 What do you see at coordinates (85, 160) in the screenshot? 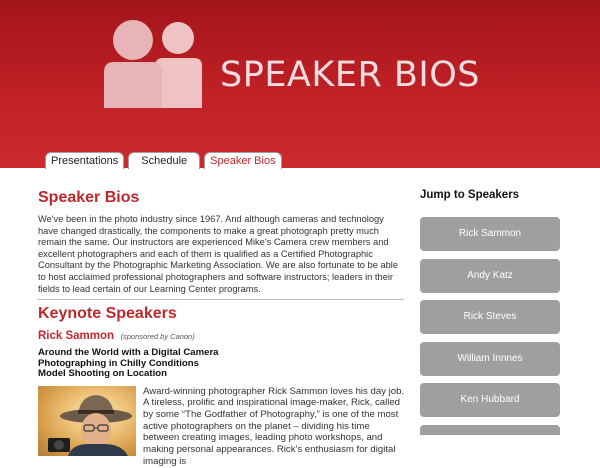
I see `tab-presentations: Presentations` at bounding box center [85, 160].